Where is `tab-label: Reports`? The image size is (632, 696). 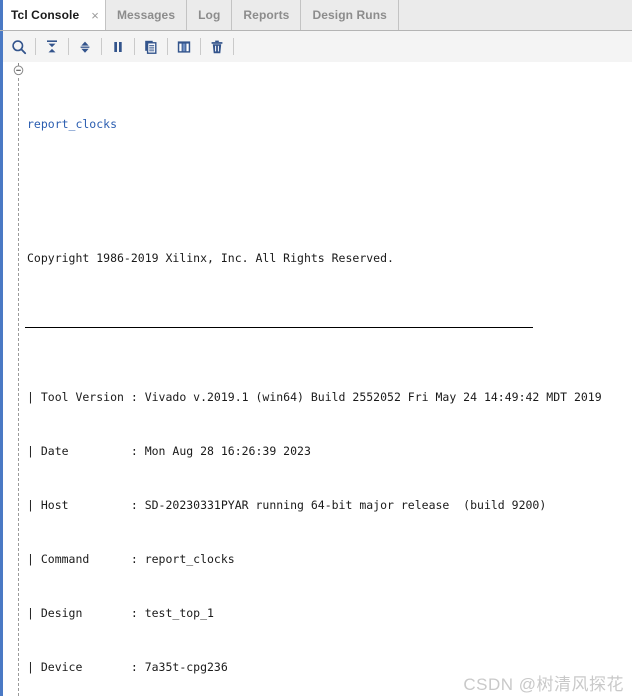 tab-label: Reports is located at coordinates (266, 15).